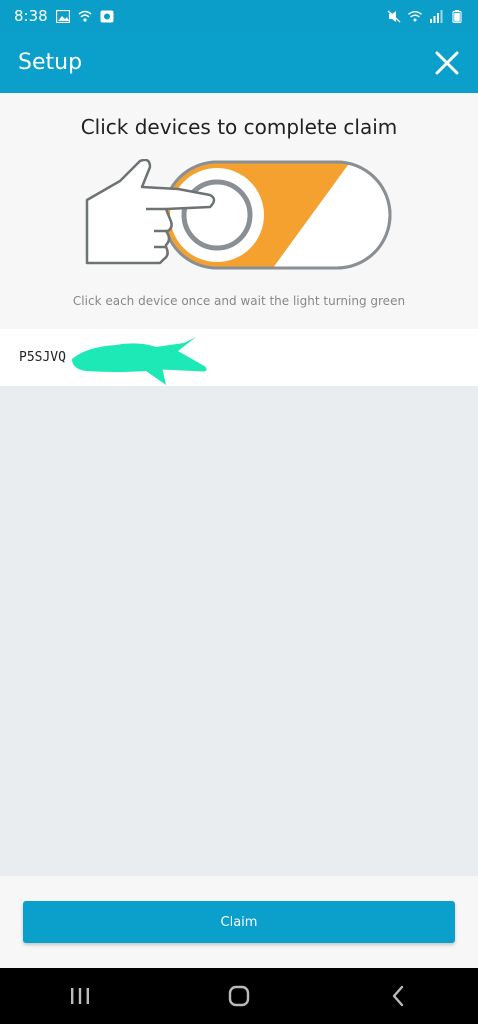 This screenshot has width=478, height=1024. I want to click on status-bar: 8:38, so click(239, 16).